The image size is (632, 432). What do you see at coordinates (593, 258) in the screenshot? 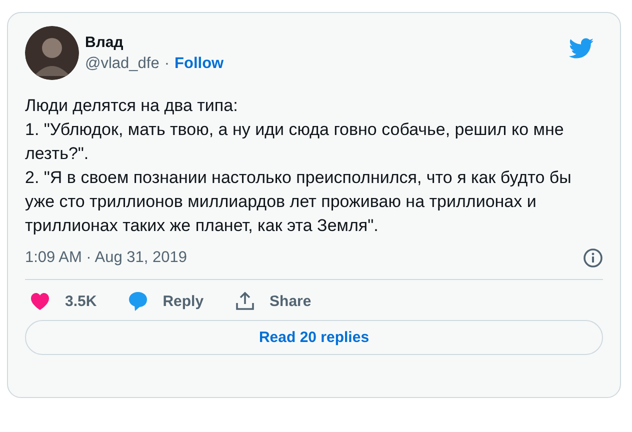
I see `info-icon` at bounding box center [593, 258].